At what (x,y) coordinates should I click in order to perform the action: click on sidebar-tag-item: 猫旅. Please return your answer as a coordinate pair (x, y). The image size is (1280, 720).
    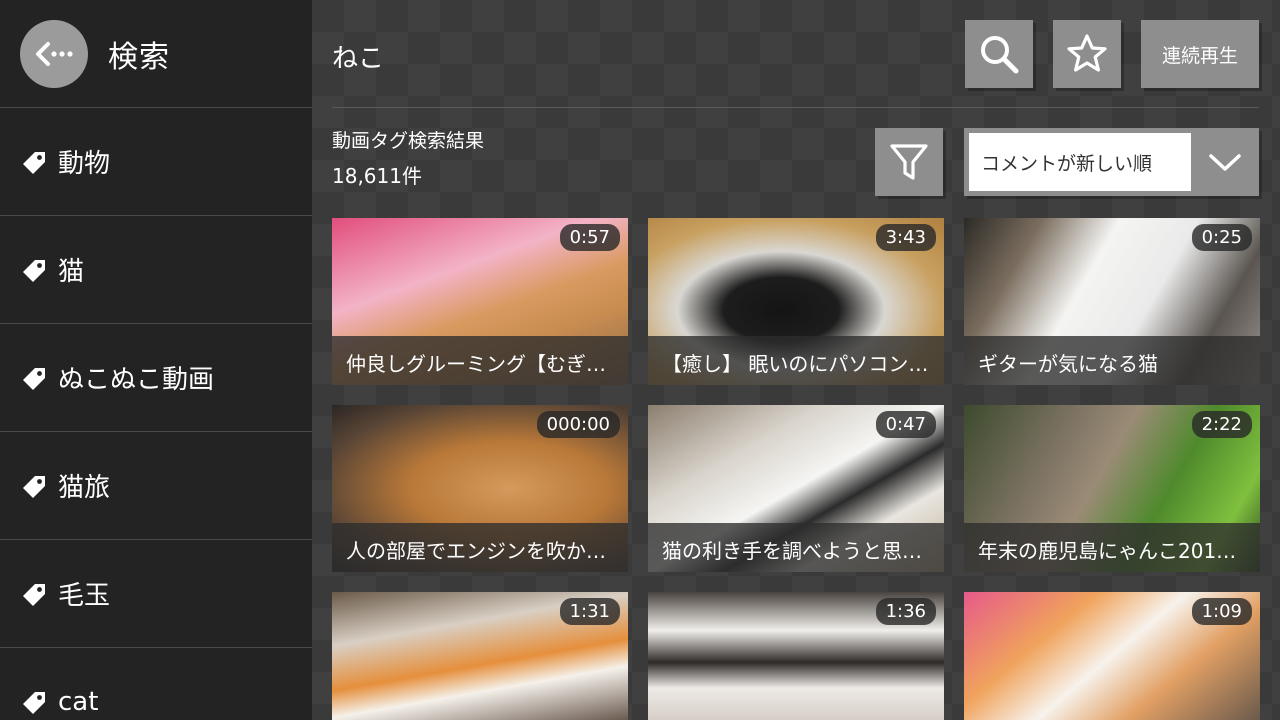
    Looking at the image, I should click on (156, 486).